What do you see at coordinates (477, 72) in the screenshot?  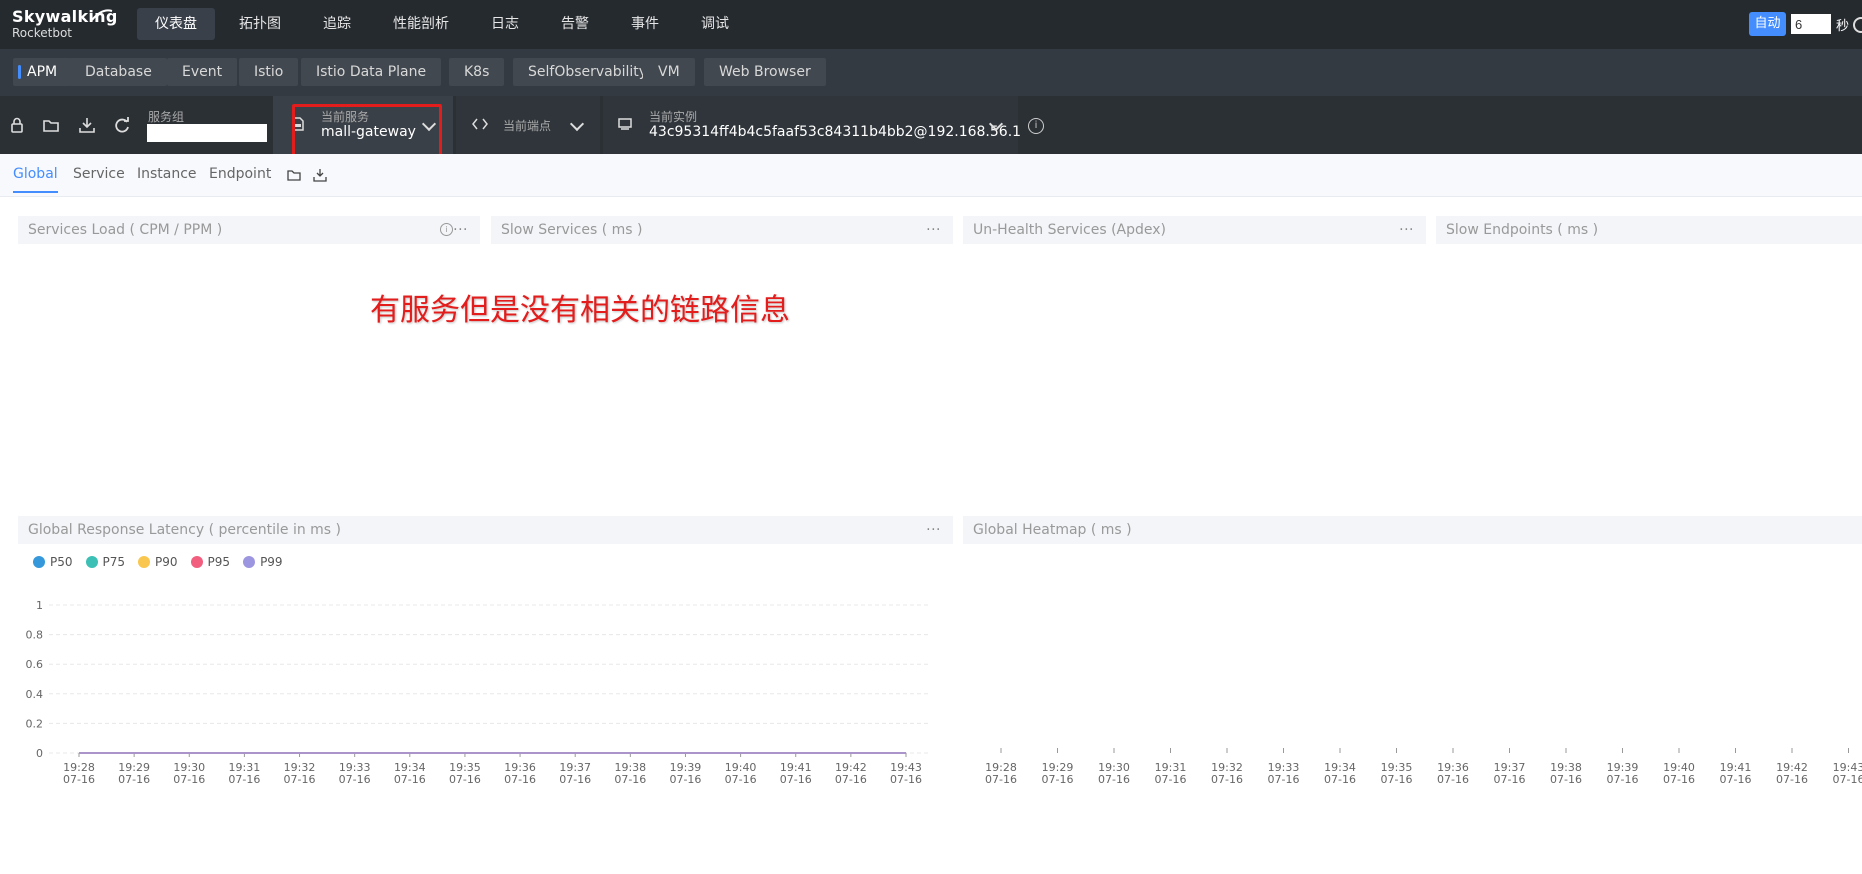 I see `dashboard-tab-k8s: K8s` at bounding box center [477, 72].